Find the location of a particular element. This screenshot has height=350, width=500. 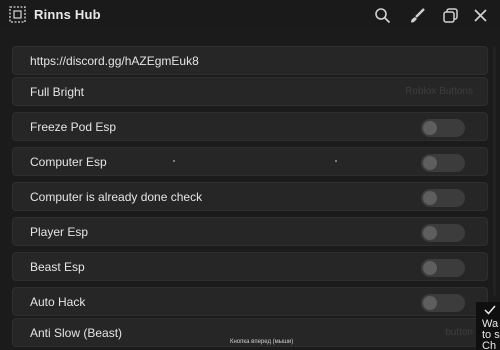

beast-esp-row: Beast Esp is located at coordinates (250, 266).